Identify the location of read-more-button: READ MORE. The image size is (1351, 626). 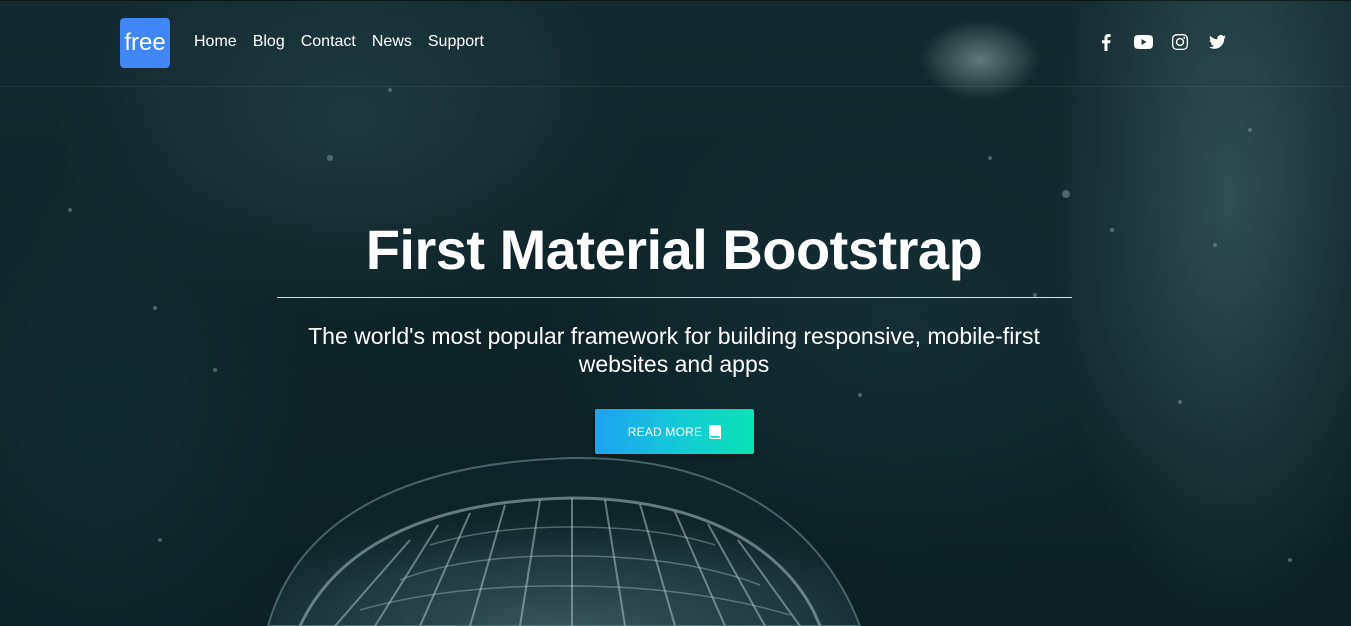
(674, 431).